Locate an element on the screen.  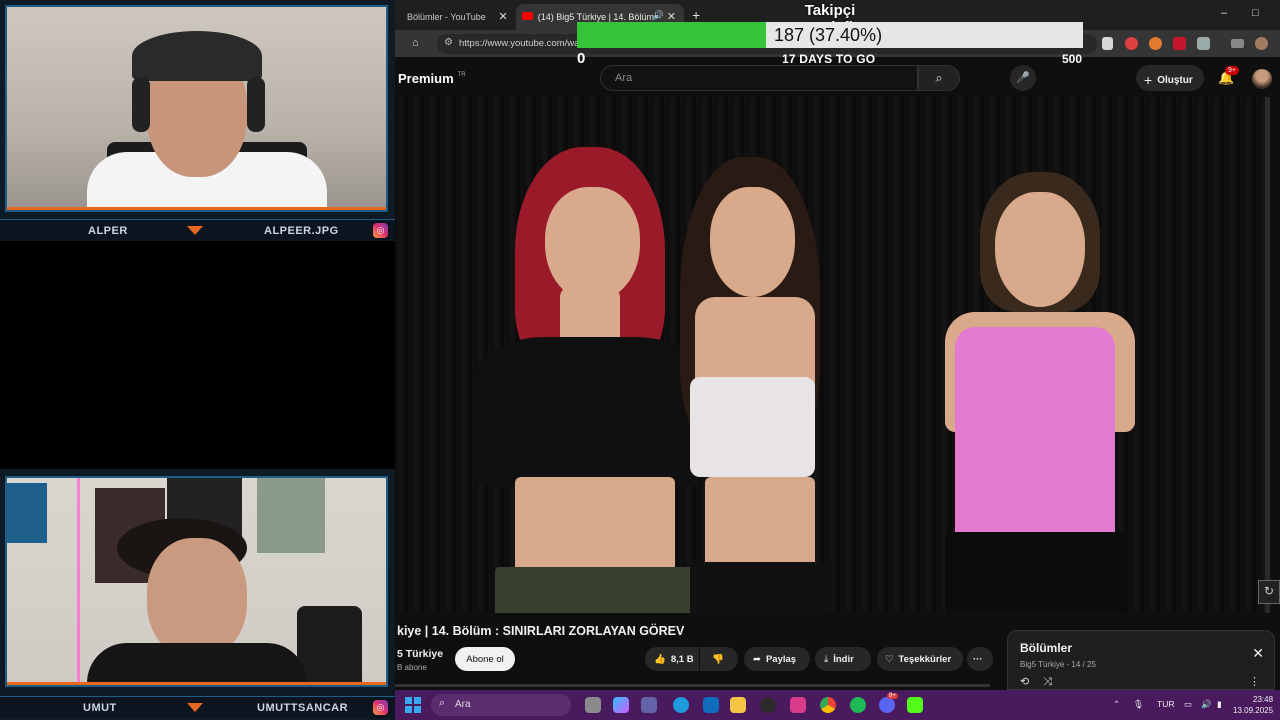
spotify-icon is located at coordinates (858, 705).